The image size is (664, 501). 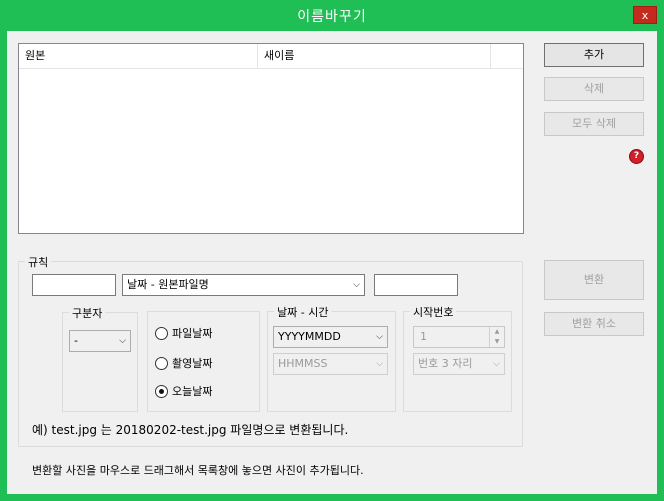 I want to click on window-title: 이름바꾸기, so click(x=332, y=17).